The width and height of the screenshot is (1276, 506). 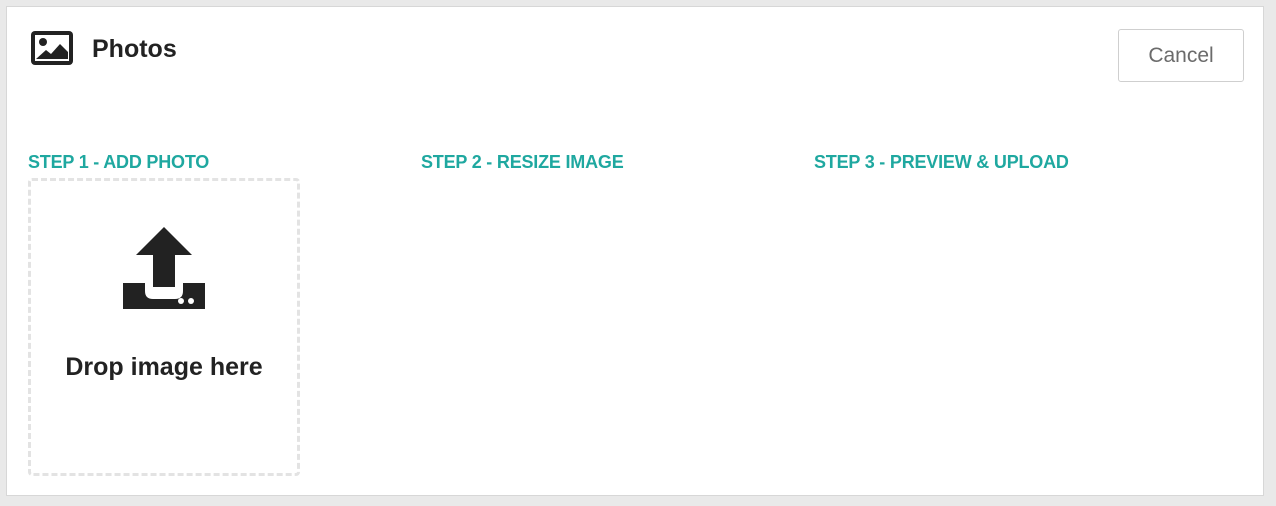 What do you see at coordinates (134, 49) in the screenshot?
I see `dialog-title: Photos` at bounding box center [134, 49].